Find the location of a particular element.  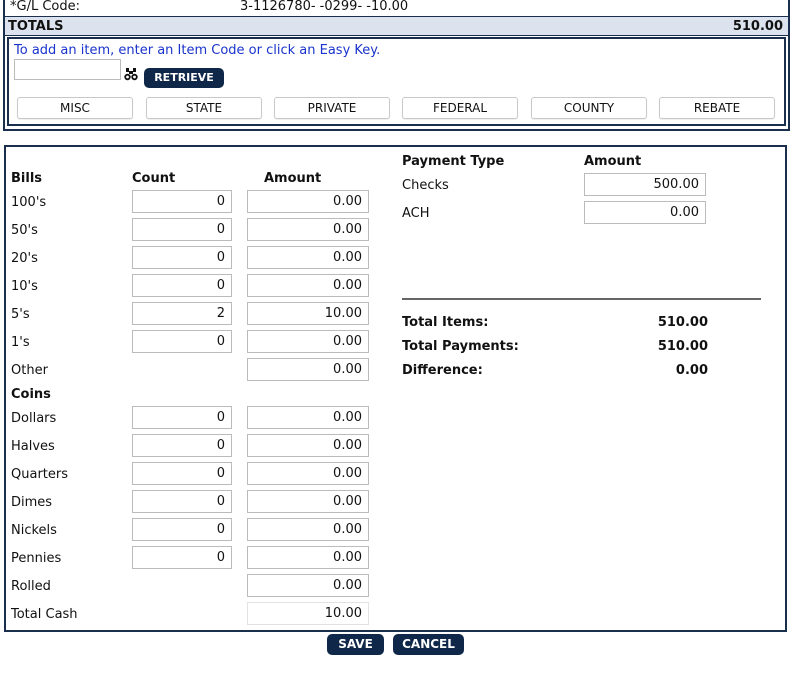

bill-label-5: 5's is located at coordinates (20, 314).